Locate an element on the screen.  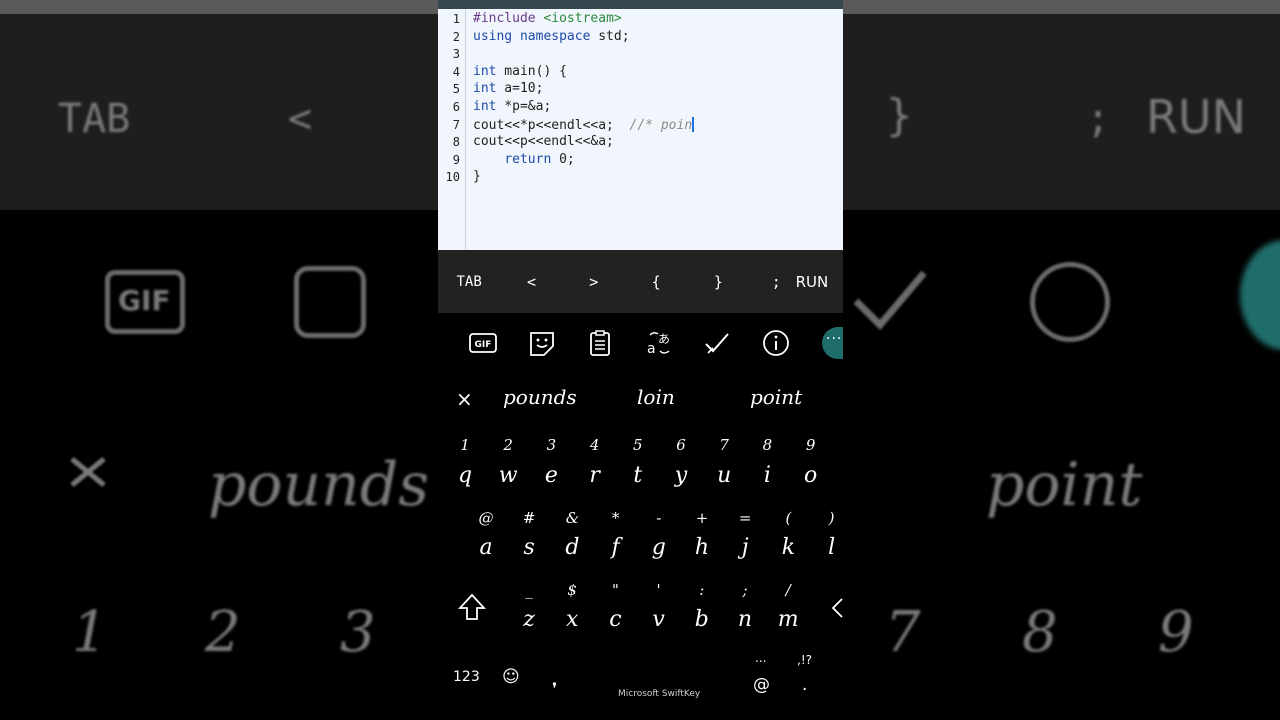
emoji-key: ☺ is located at coordinates (511, 677).